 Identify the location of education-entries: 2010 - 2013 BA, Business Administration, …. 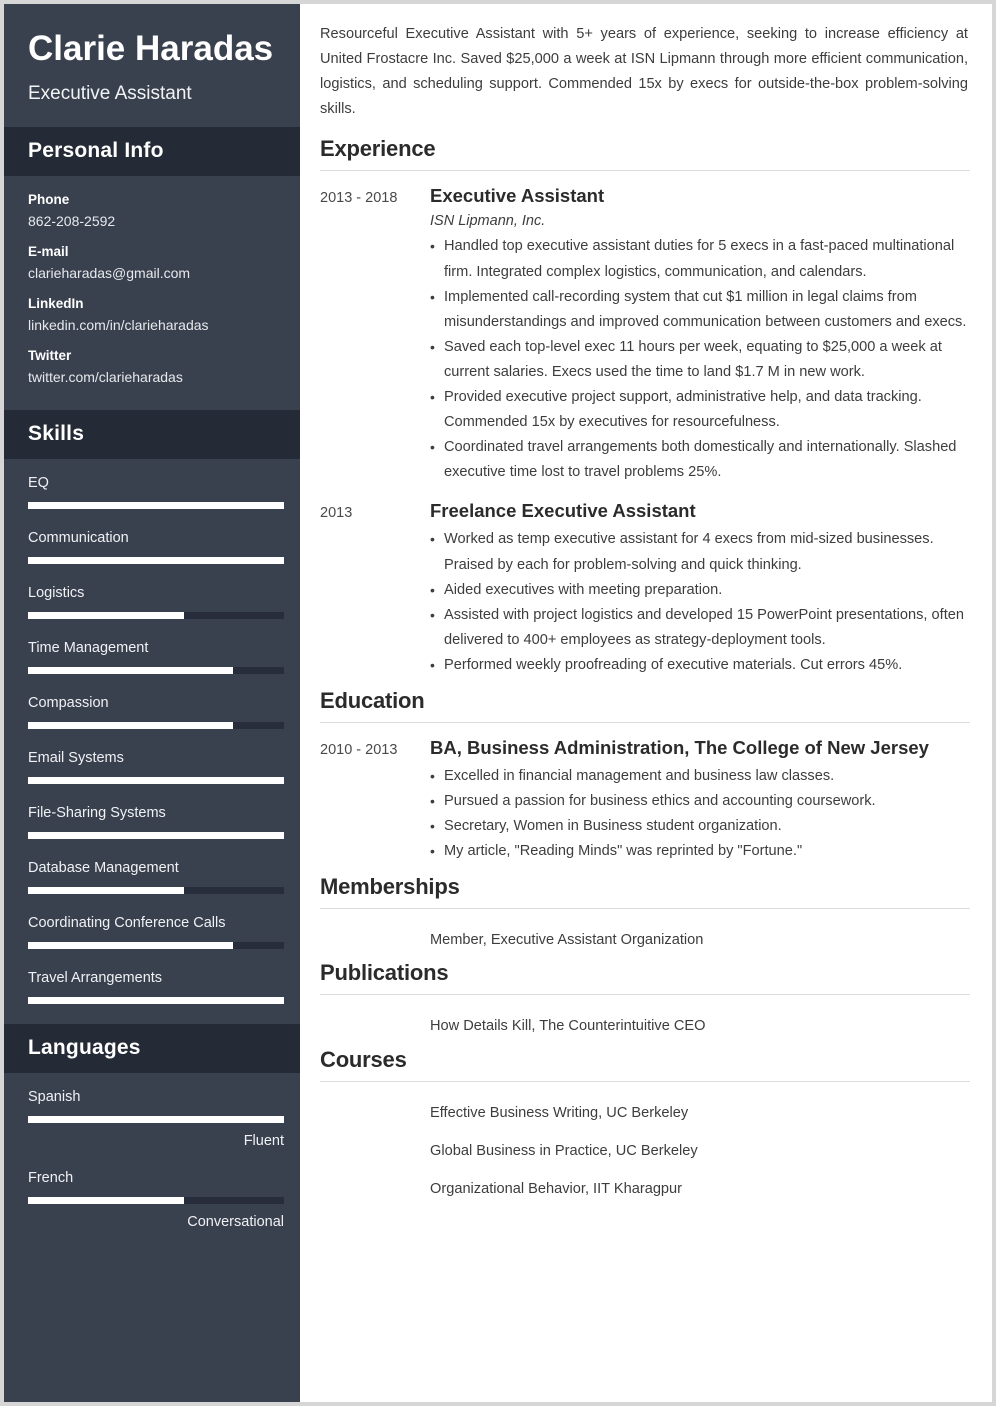
(645, 800).